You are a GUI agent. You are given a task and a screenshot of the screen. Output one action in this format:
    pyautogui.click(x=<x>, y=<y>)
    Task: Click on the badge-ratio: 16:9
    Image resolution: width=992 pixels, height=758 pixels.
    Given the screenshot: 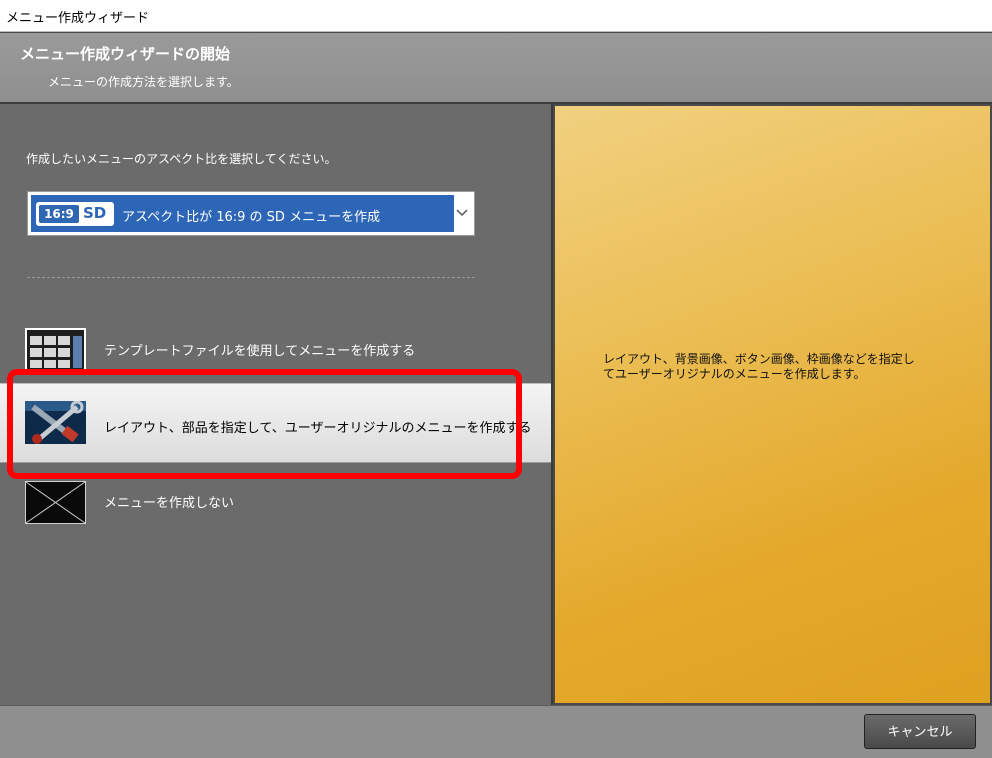 What is the action you would take?
    pyautogui.click(x=59, y=214)
    